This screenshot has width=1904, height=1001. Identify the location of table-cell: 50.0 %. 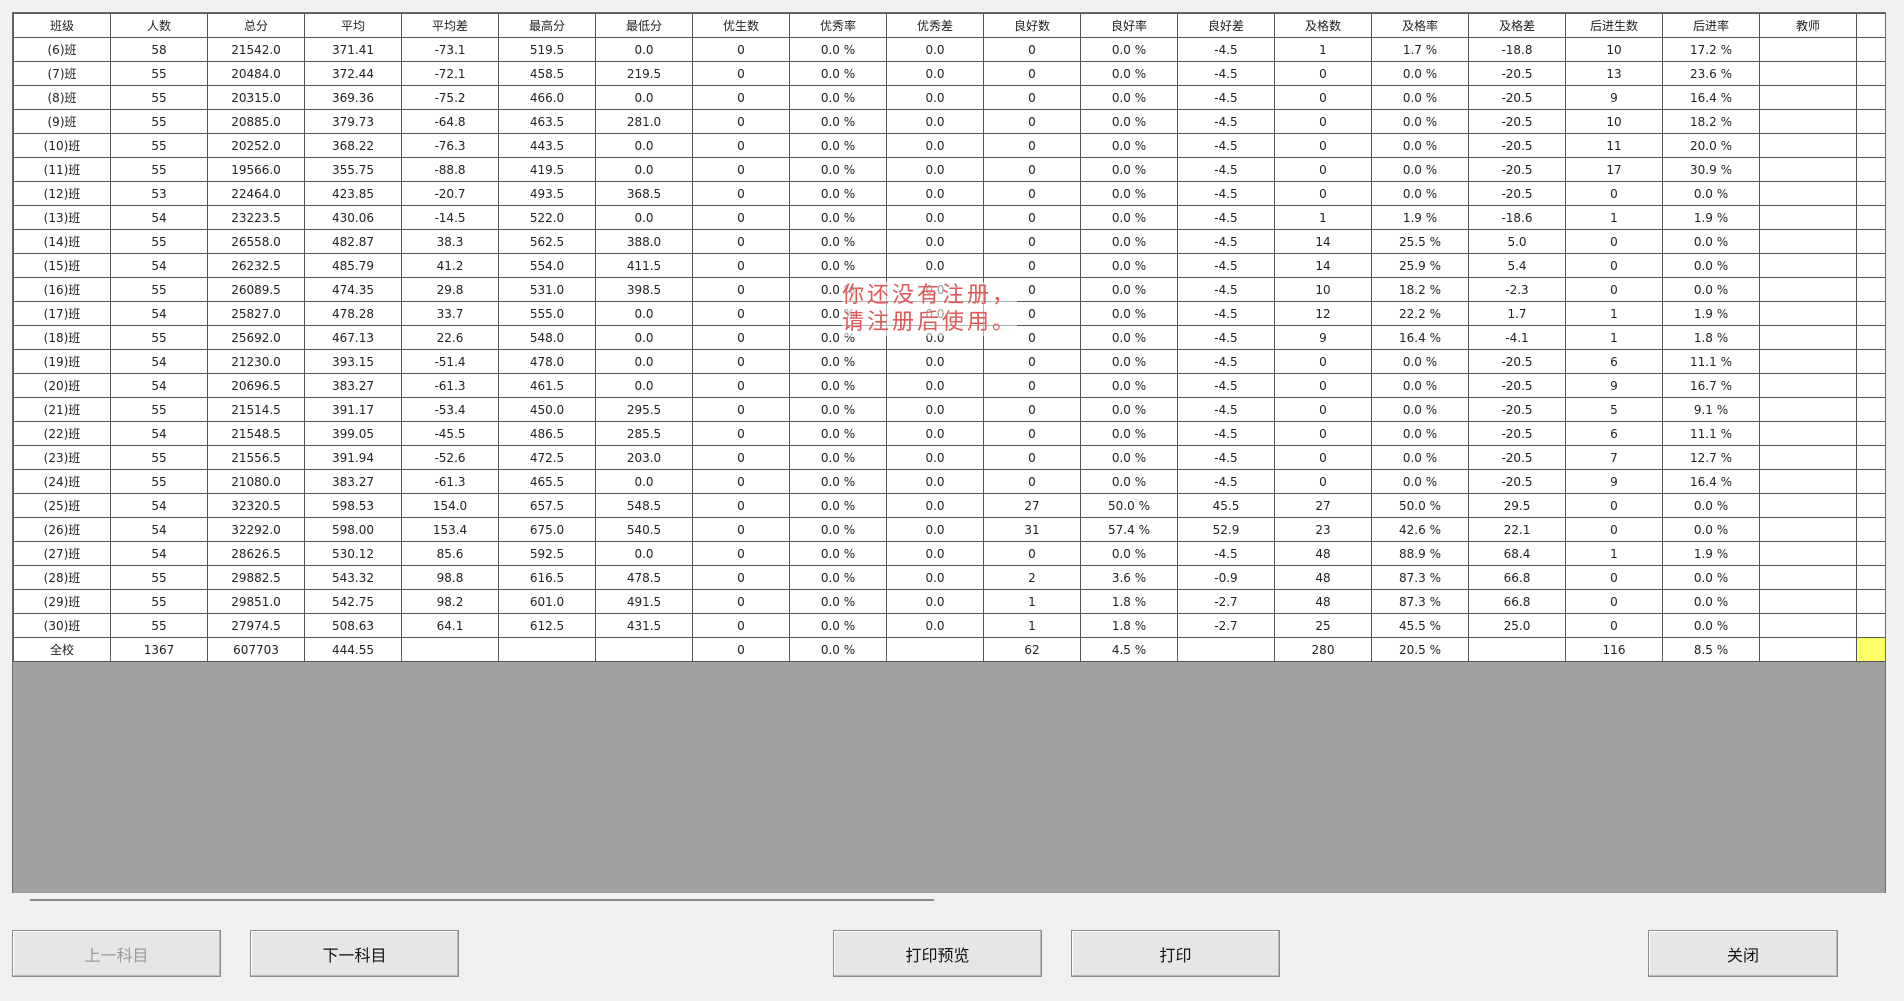
(1420, 505).